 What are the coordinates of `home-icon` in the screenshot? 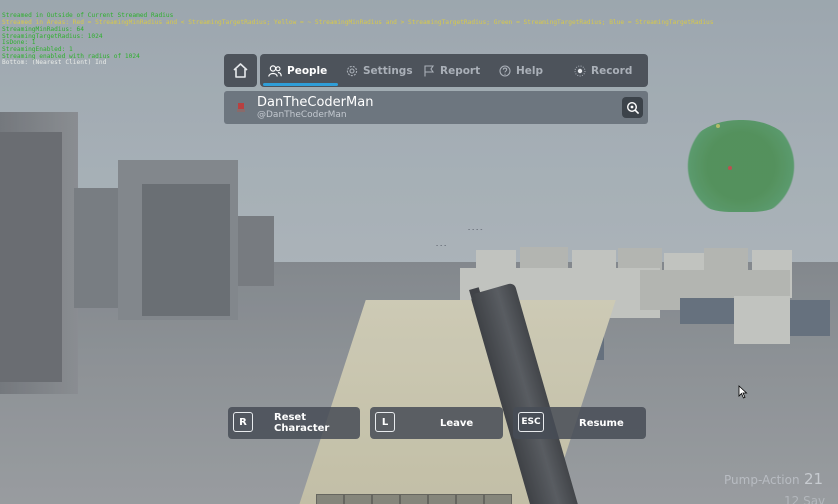 It's located at (240, 70).